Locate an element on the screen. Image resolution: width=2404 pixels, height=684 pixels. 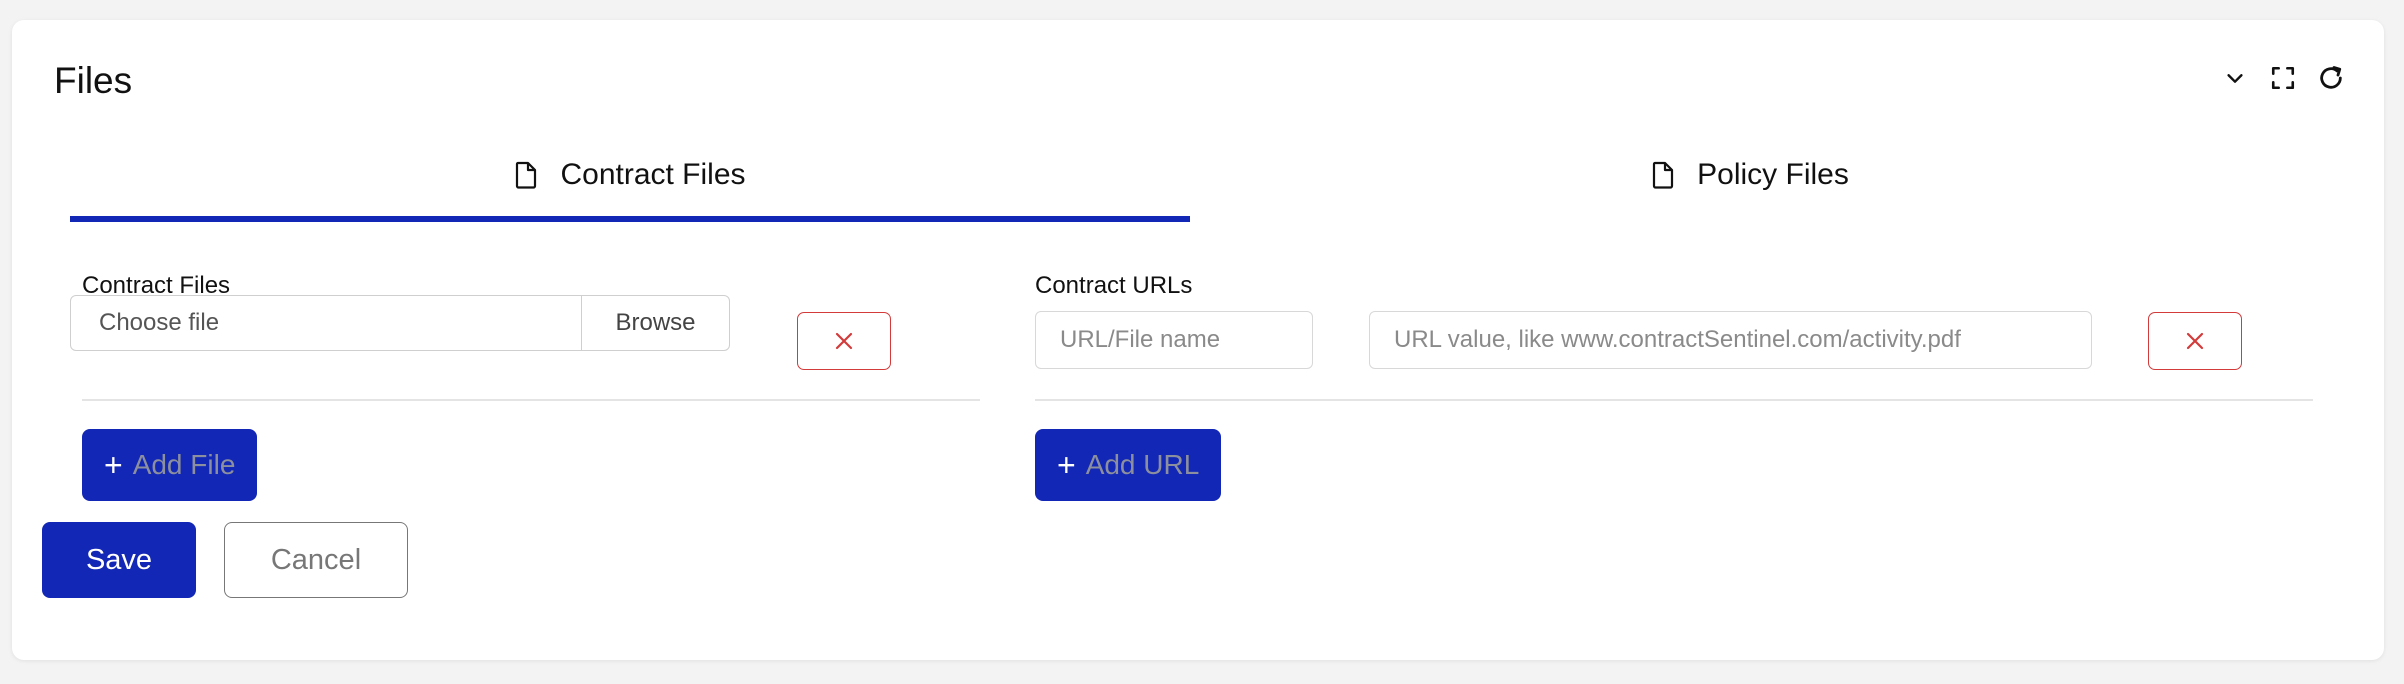
fullscreen-icon is located at coordinates (2283, 78).